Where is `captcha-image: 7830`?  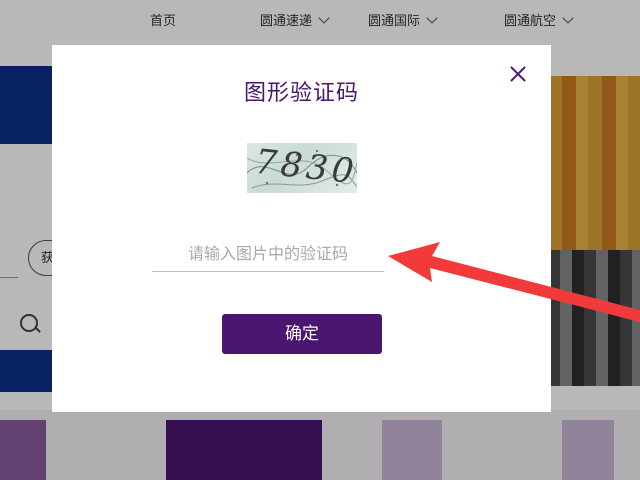
captcha-image: 7830 is located at coordinates (302, 168).